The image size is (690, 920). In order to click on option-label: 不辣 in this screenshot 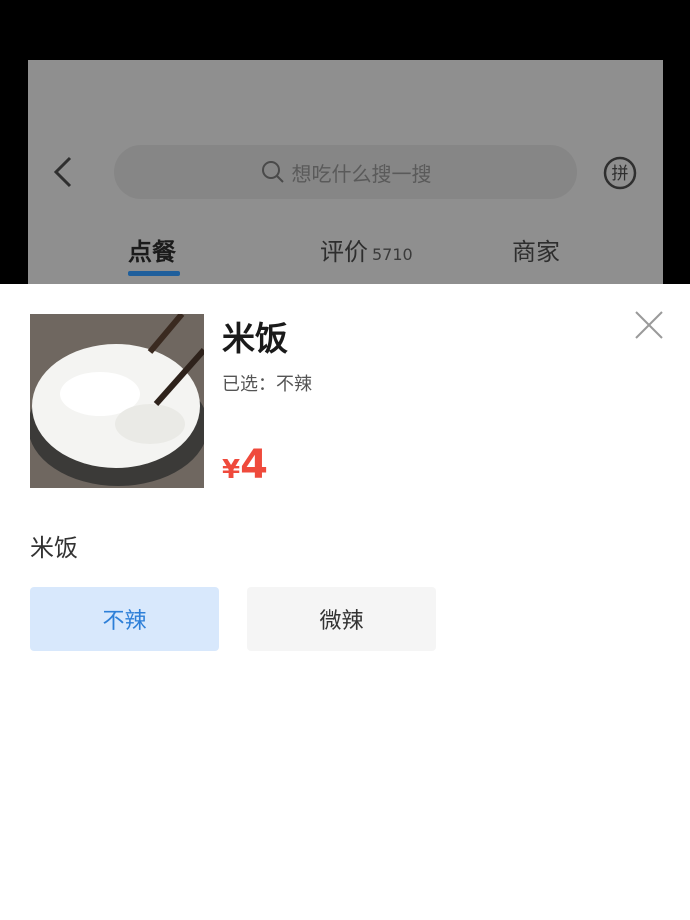, I will do `click(124, 621)`.